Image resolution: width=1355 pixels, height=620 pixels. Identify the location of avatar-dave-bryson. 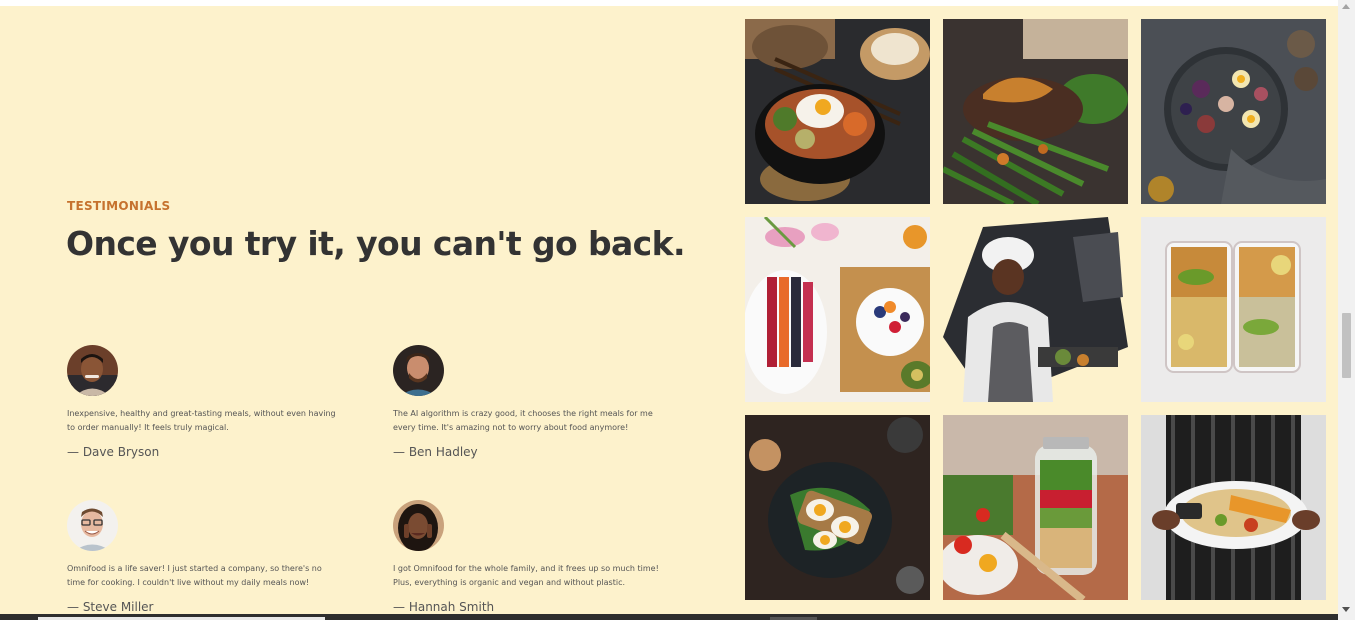
(92, 370).